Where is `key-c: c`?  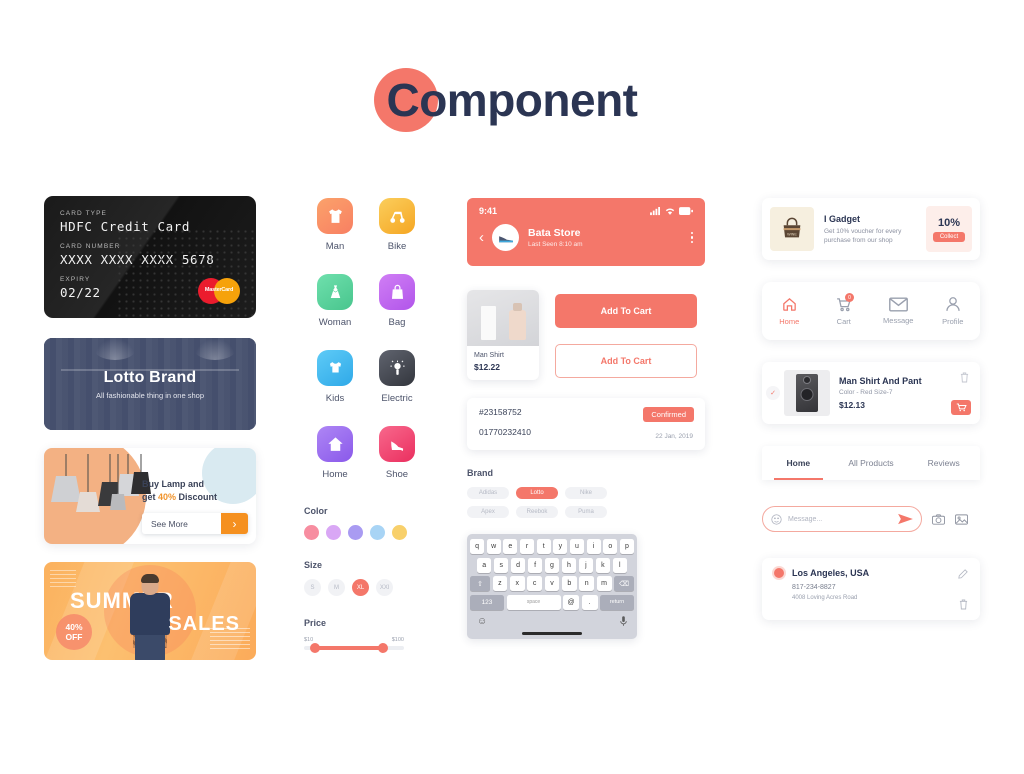
key-c: c is located at coordinates (535, 583).